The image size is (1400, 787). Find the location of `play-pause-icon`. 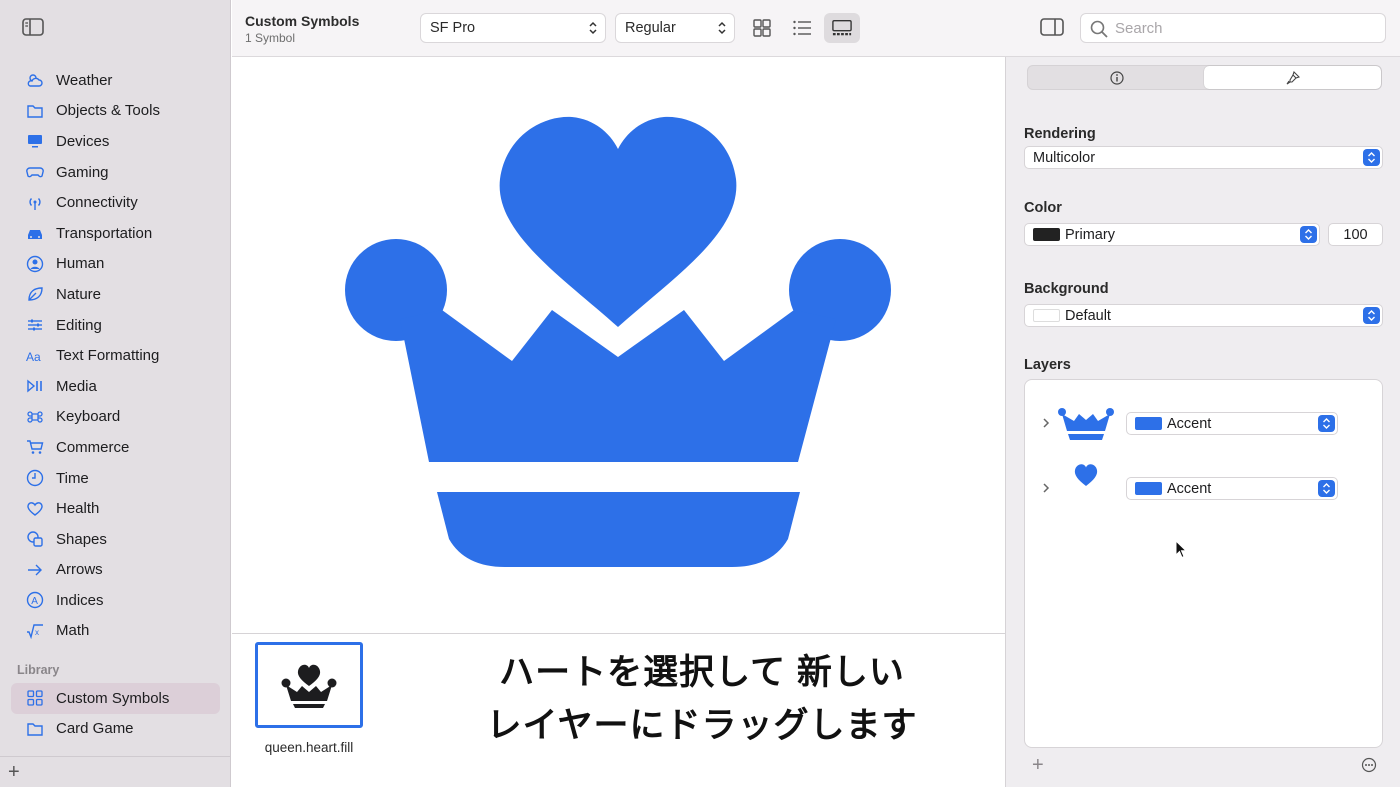

play-pause-icon is located at coordinates (35, 386).